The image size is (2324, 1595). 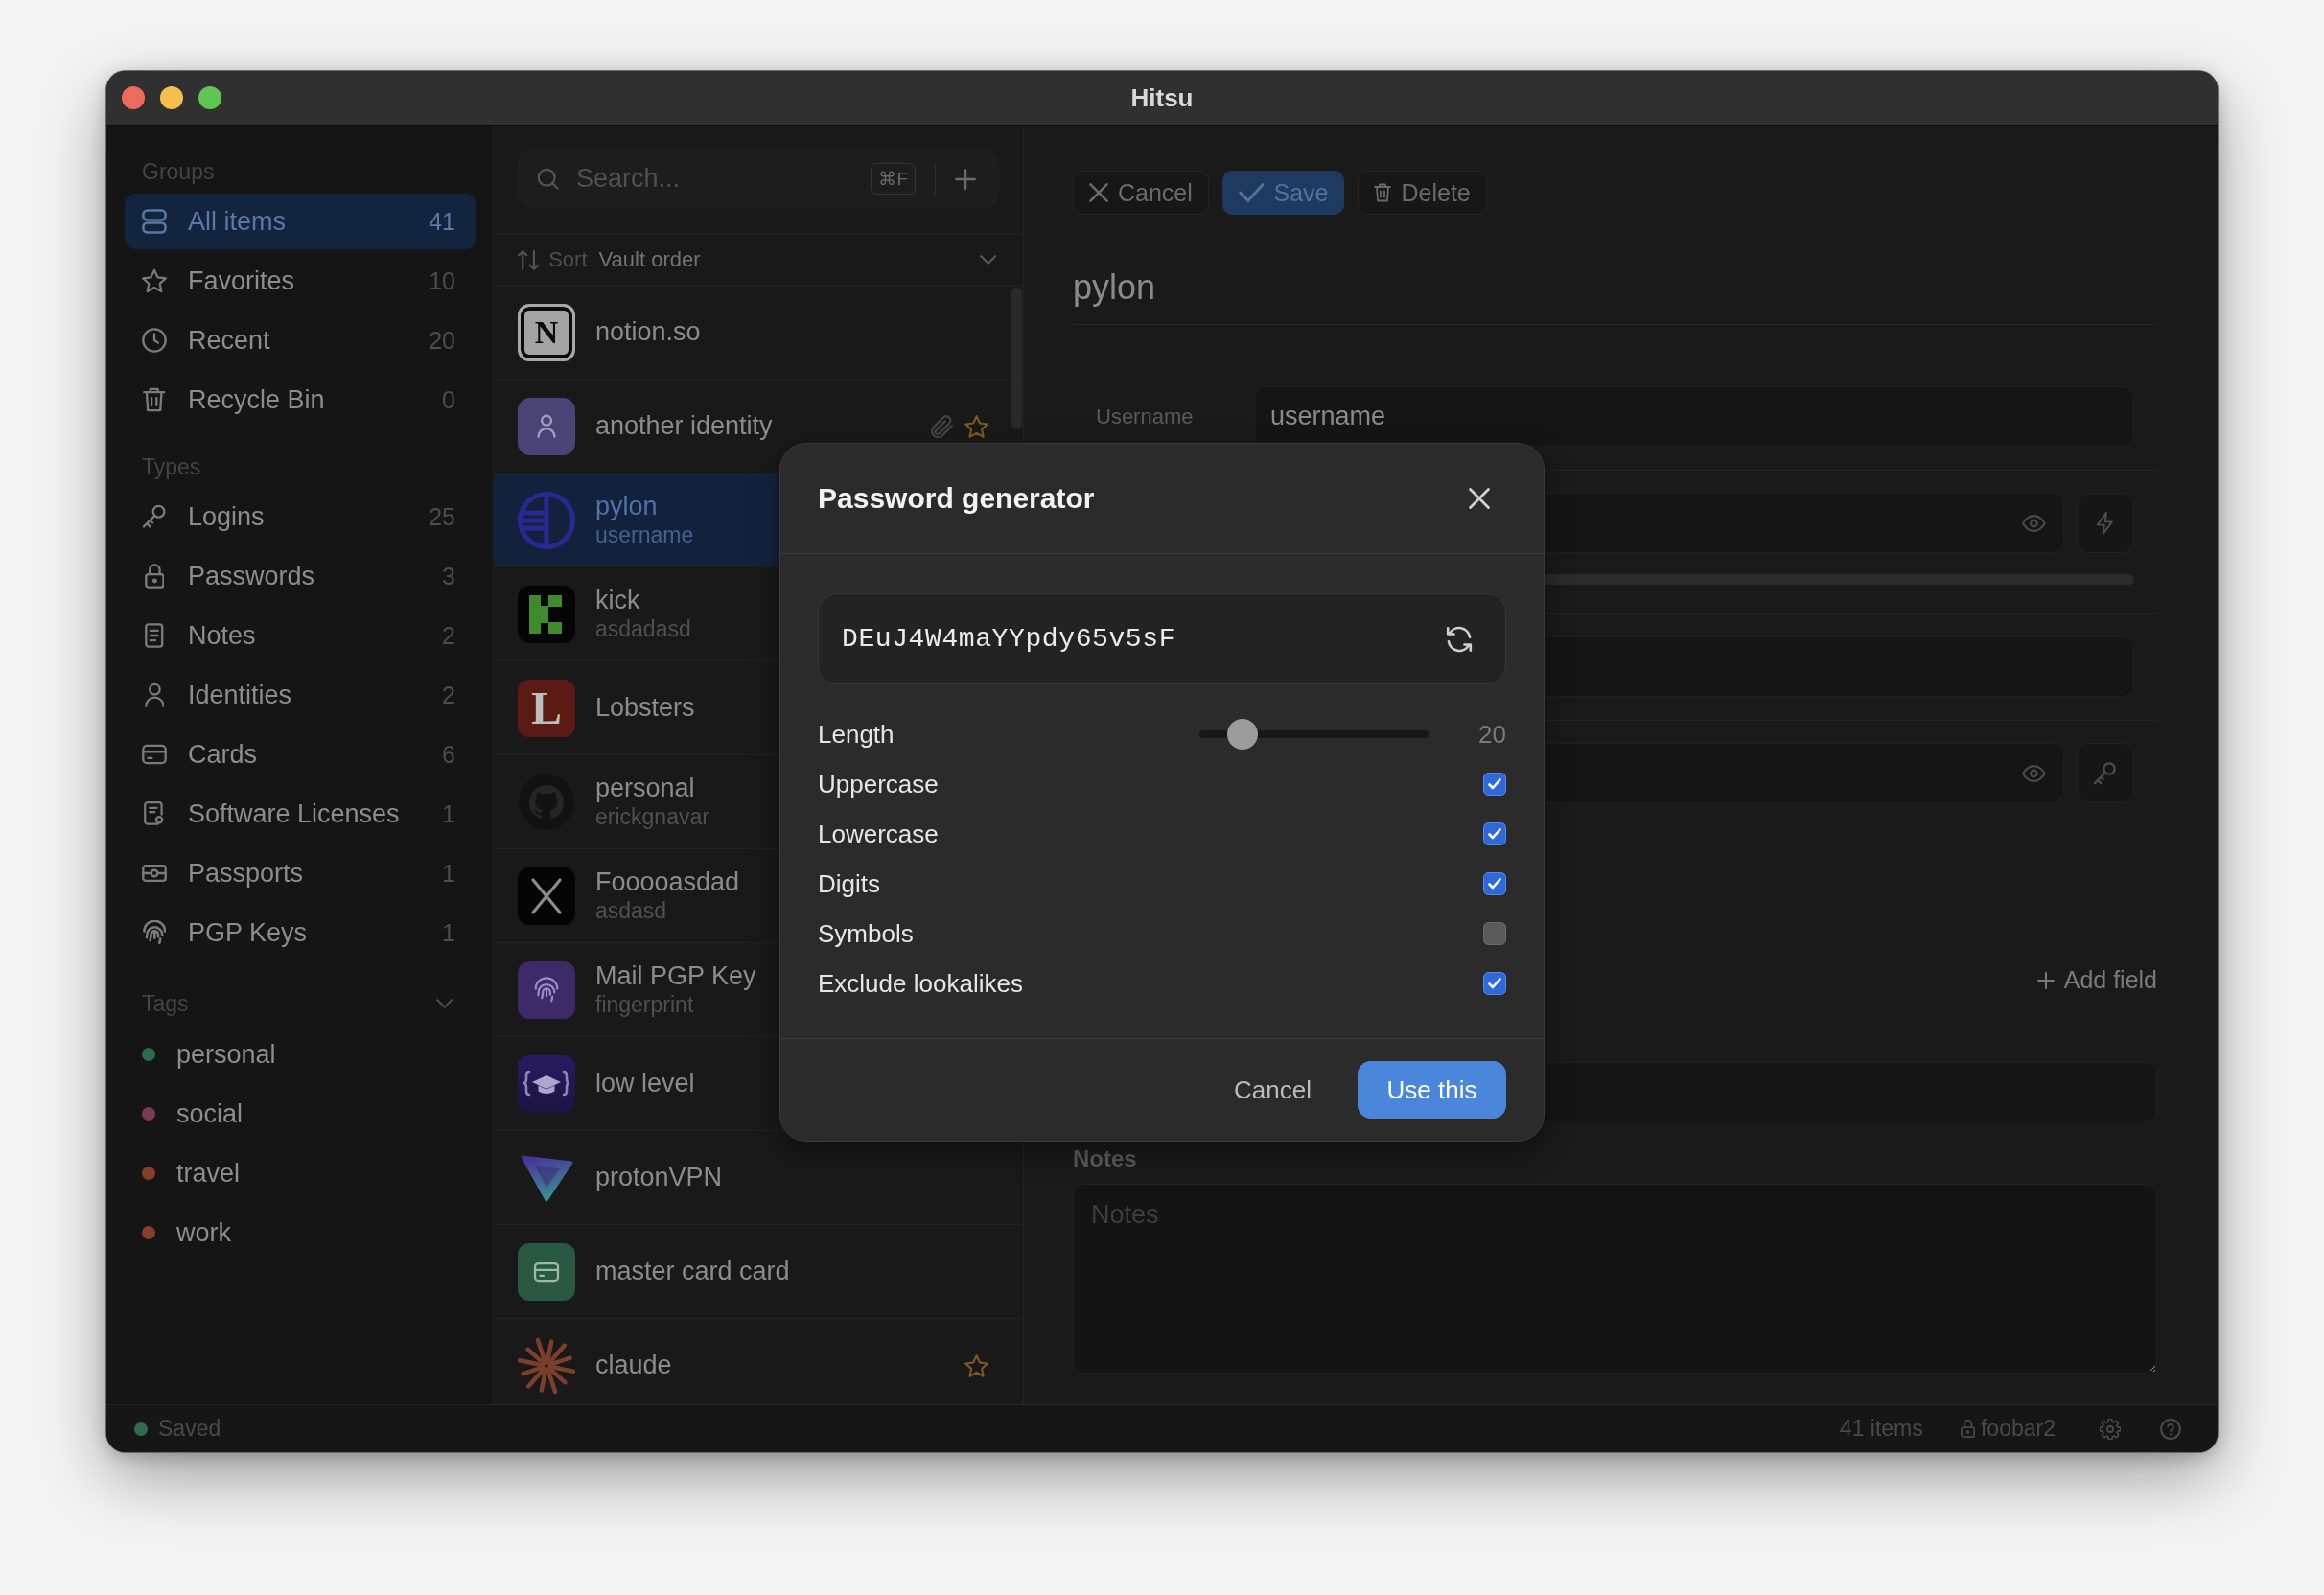 I want to click on logo-tile: L, so click(x=546, y=708).